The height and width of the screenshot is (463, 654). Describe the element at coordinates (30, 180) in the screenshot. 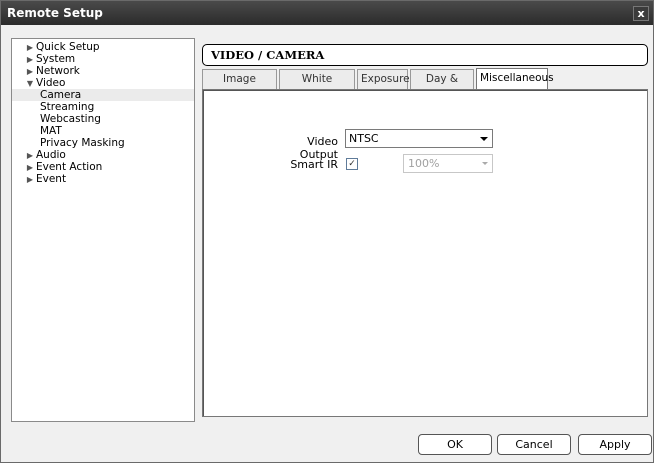

I see `expand-arrow-icon: ▶` at that location.